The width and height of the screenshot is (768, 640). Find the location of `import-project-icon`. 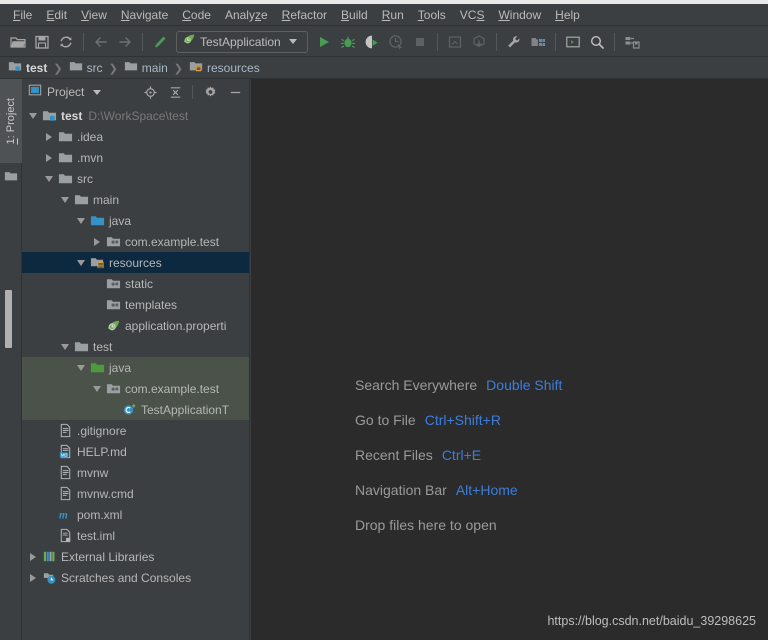

import-project-icon is located at coordinates (479, 42).